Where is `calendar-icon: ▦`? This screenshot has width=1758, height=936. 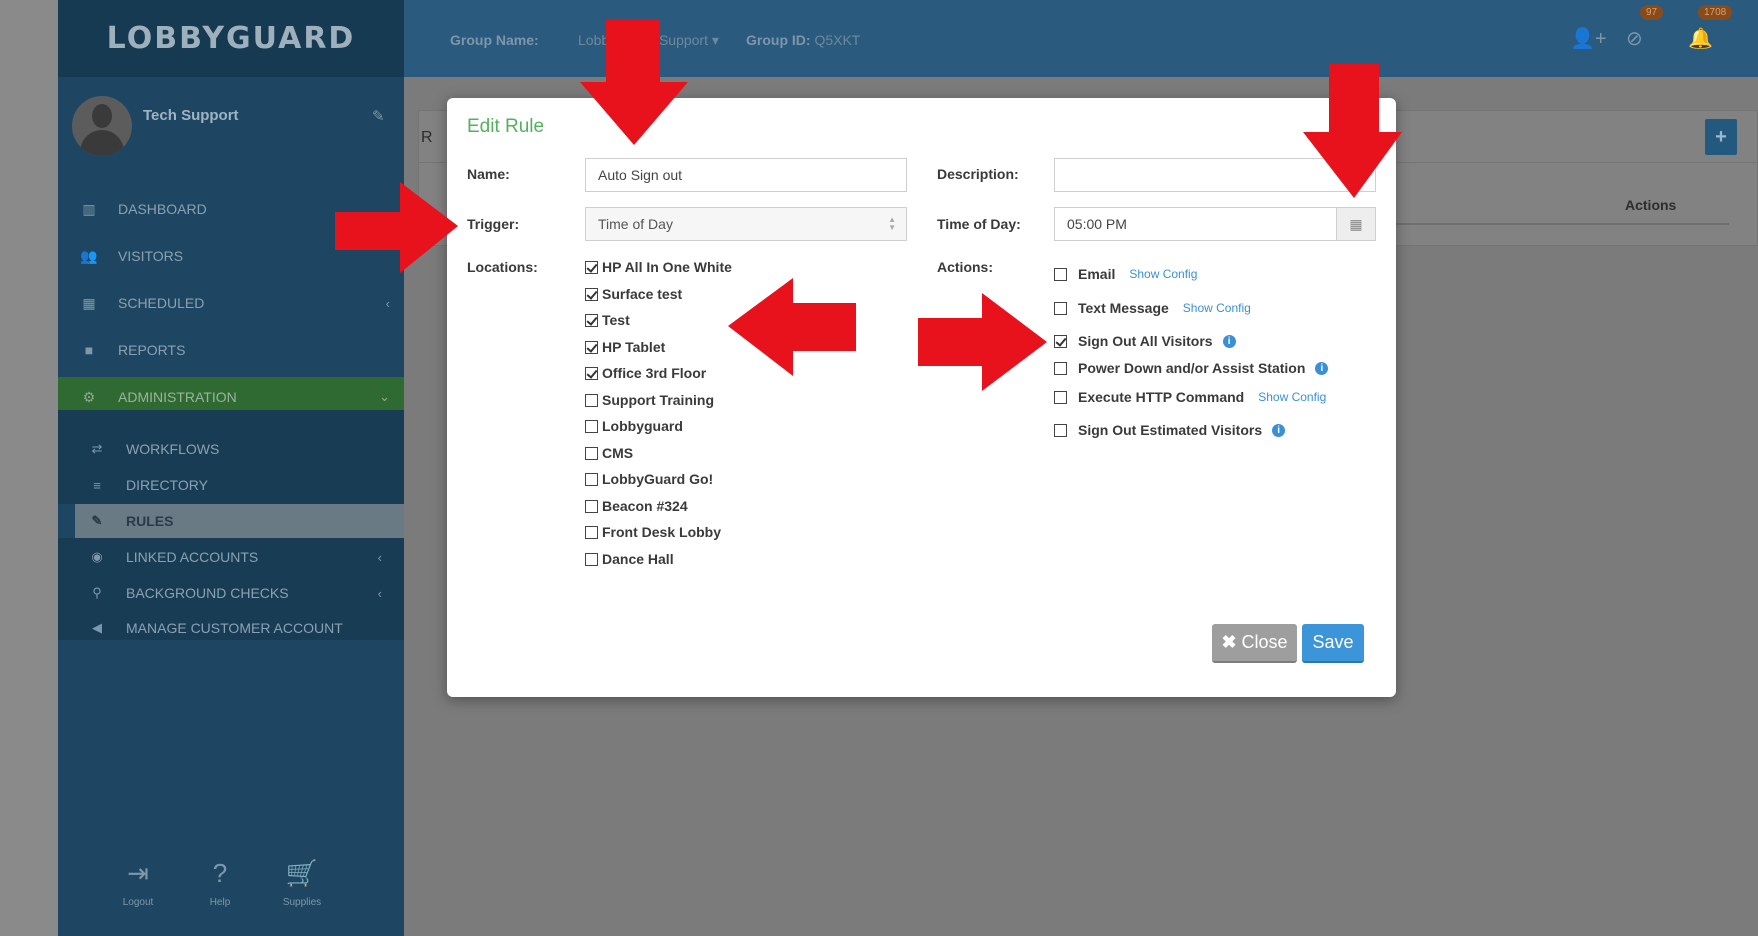
calendar-icon: ▦ is located at coordinates (1356, 223).